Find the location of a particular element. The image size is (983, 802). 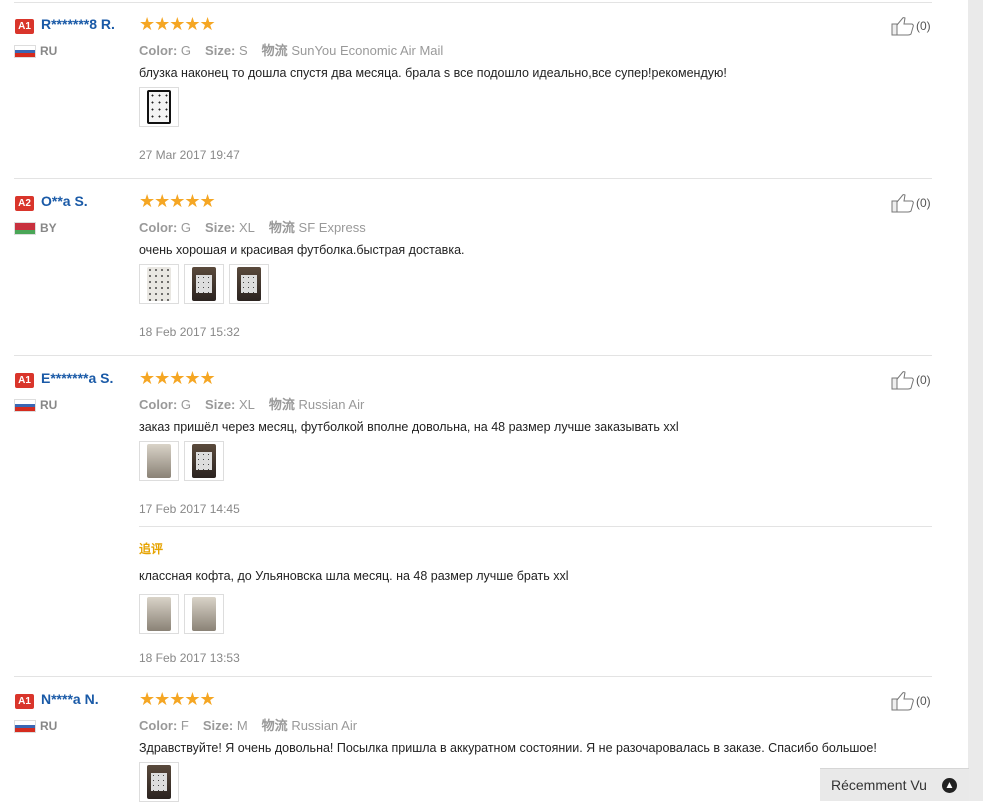

followup-date: 18 Feb 2017 13:53 is located at coordinates (189, 658).